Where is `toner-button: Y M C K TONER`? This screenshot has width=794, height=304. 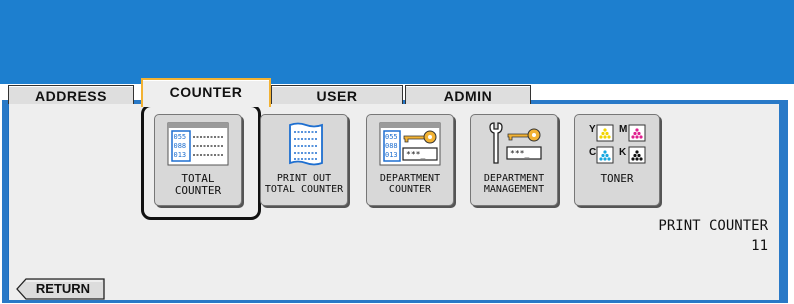
toner-button: Y M C K TONER is located at coordinates (617, 160).